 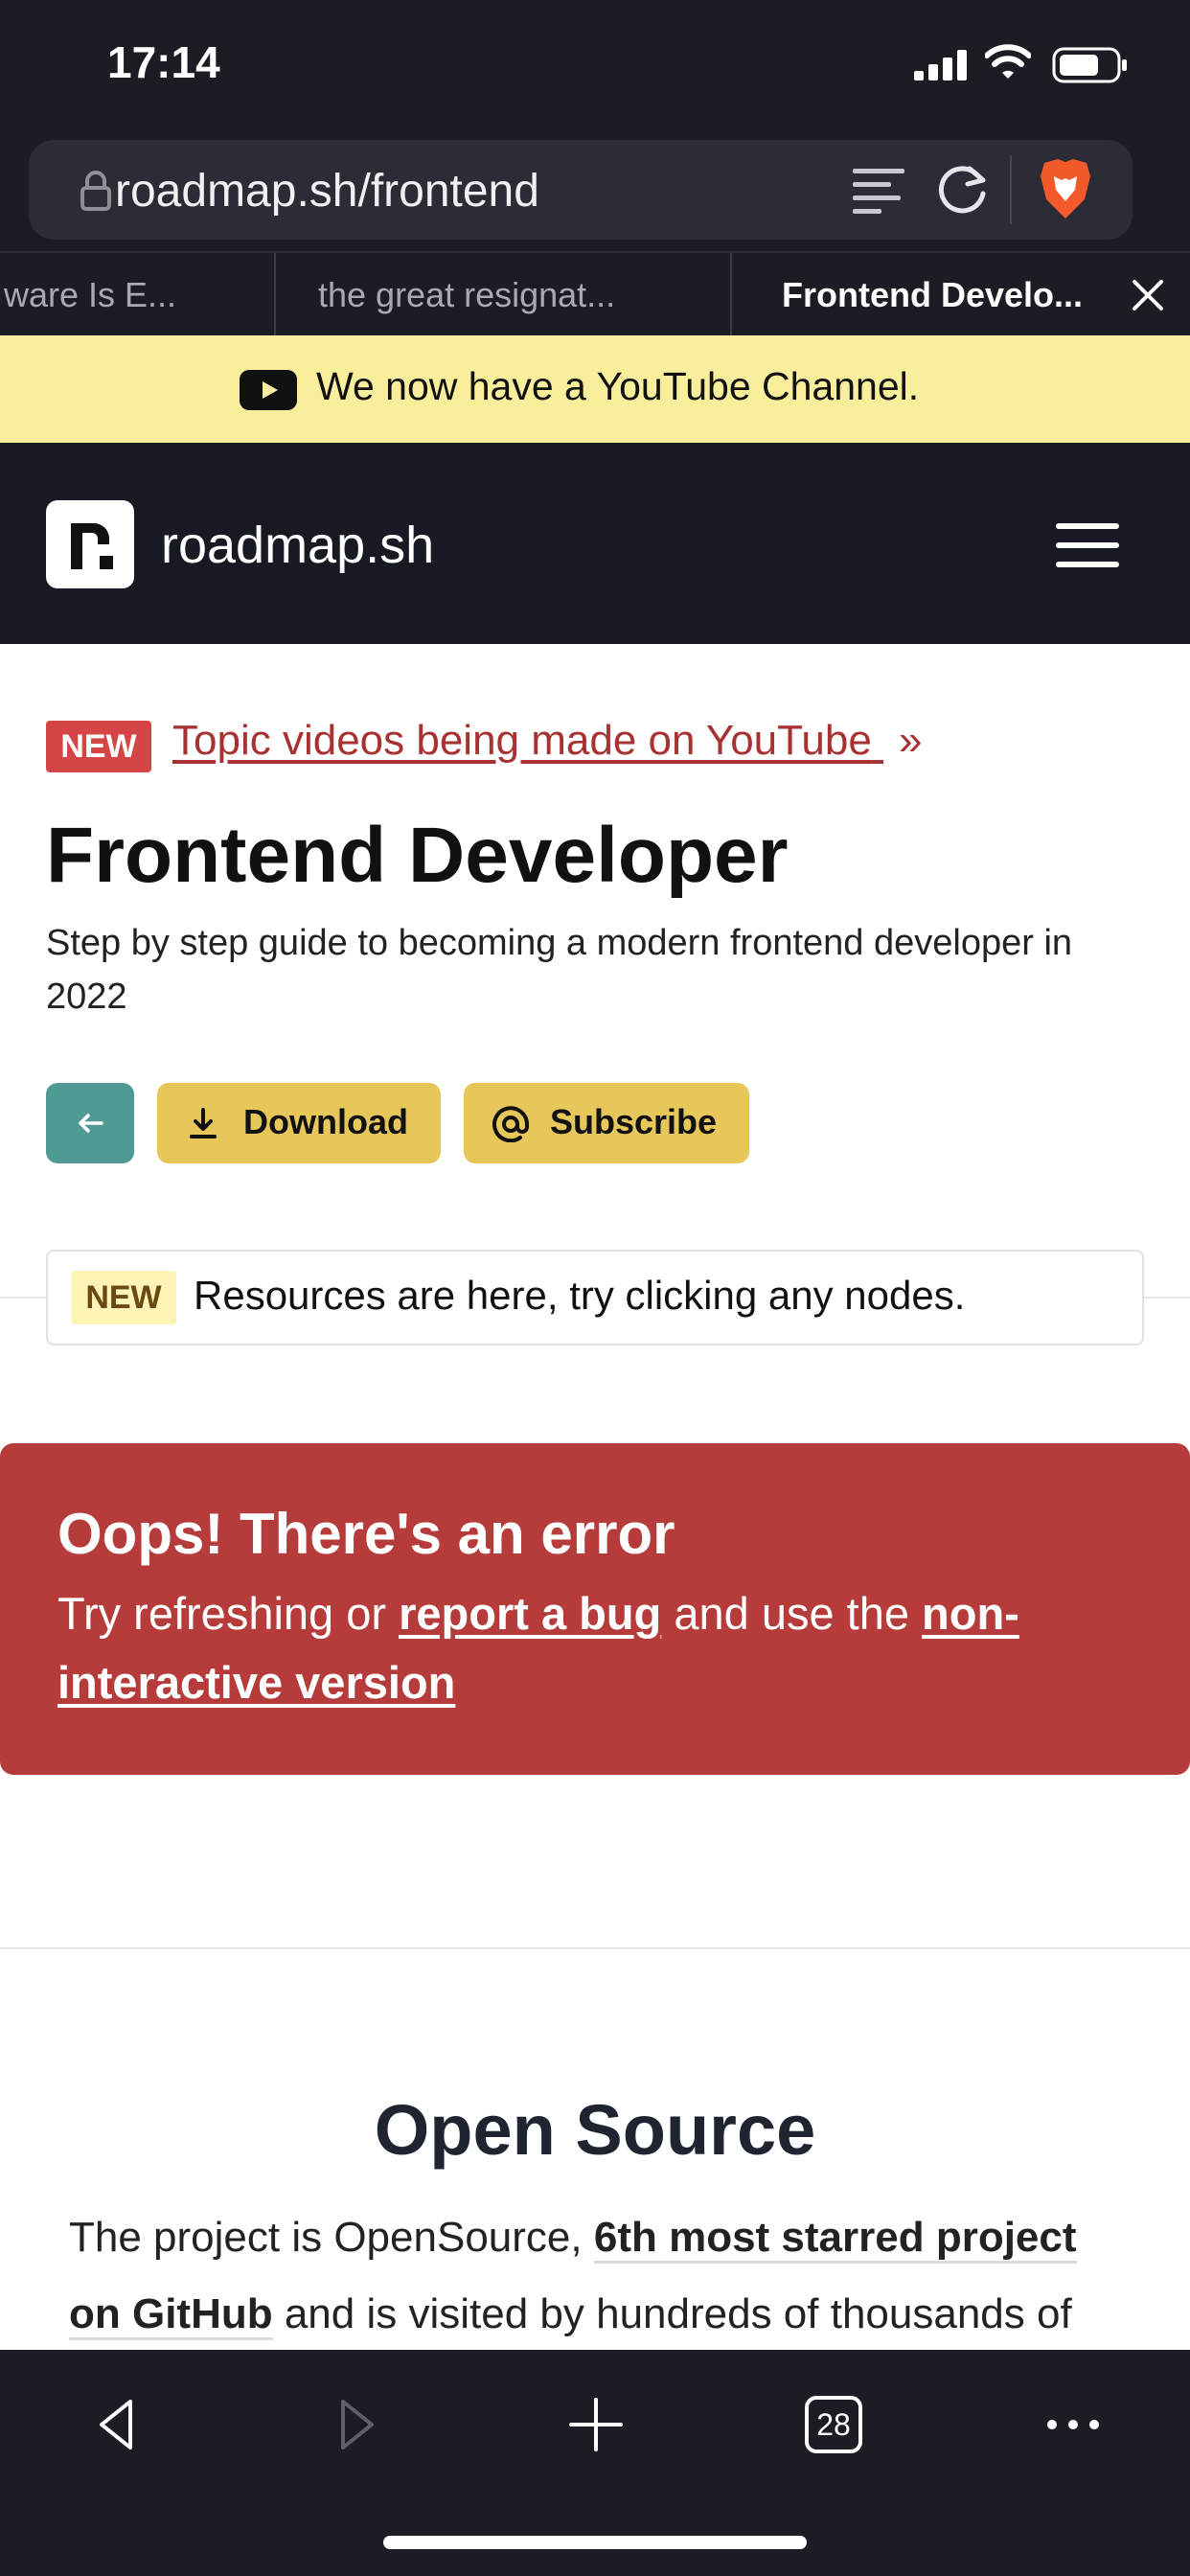 I want to click on lock-icon, so click(x=95, y=191).